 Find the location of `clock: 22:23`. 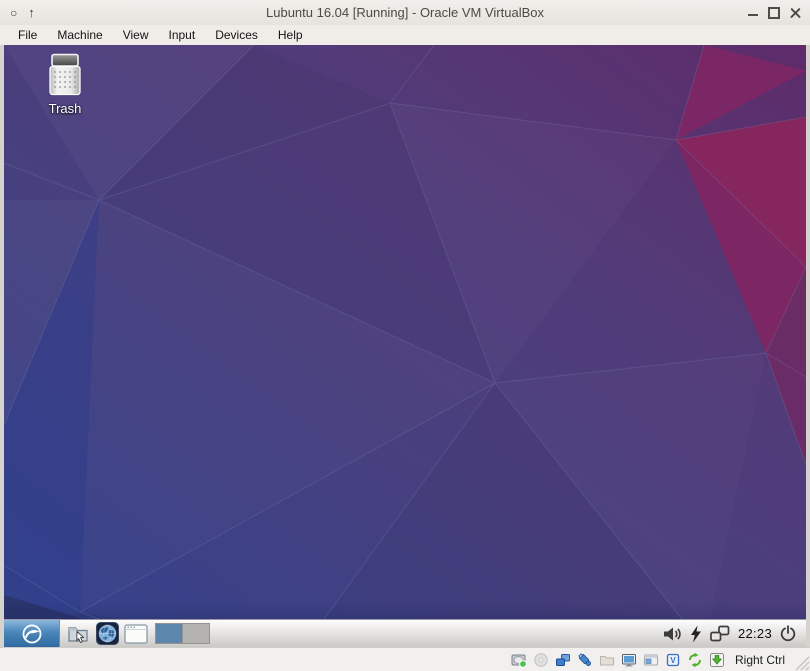

clock: 22:23 is located at coordinates (755, 633).